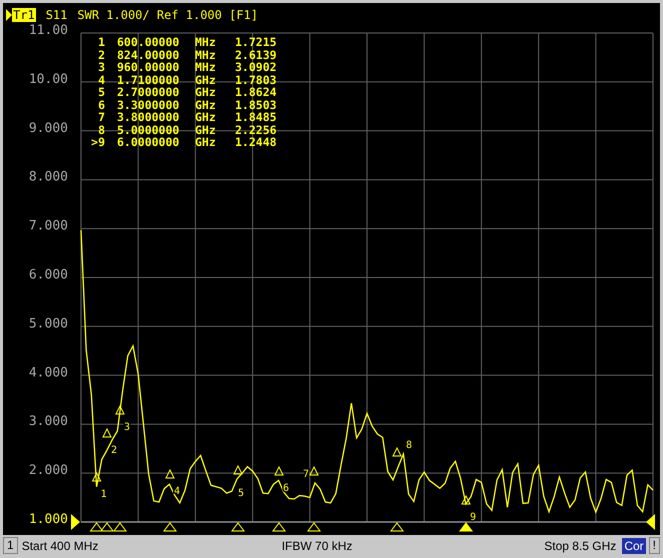  I want to click on marker-label: 8, so click(101, 130).